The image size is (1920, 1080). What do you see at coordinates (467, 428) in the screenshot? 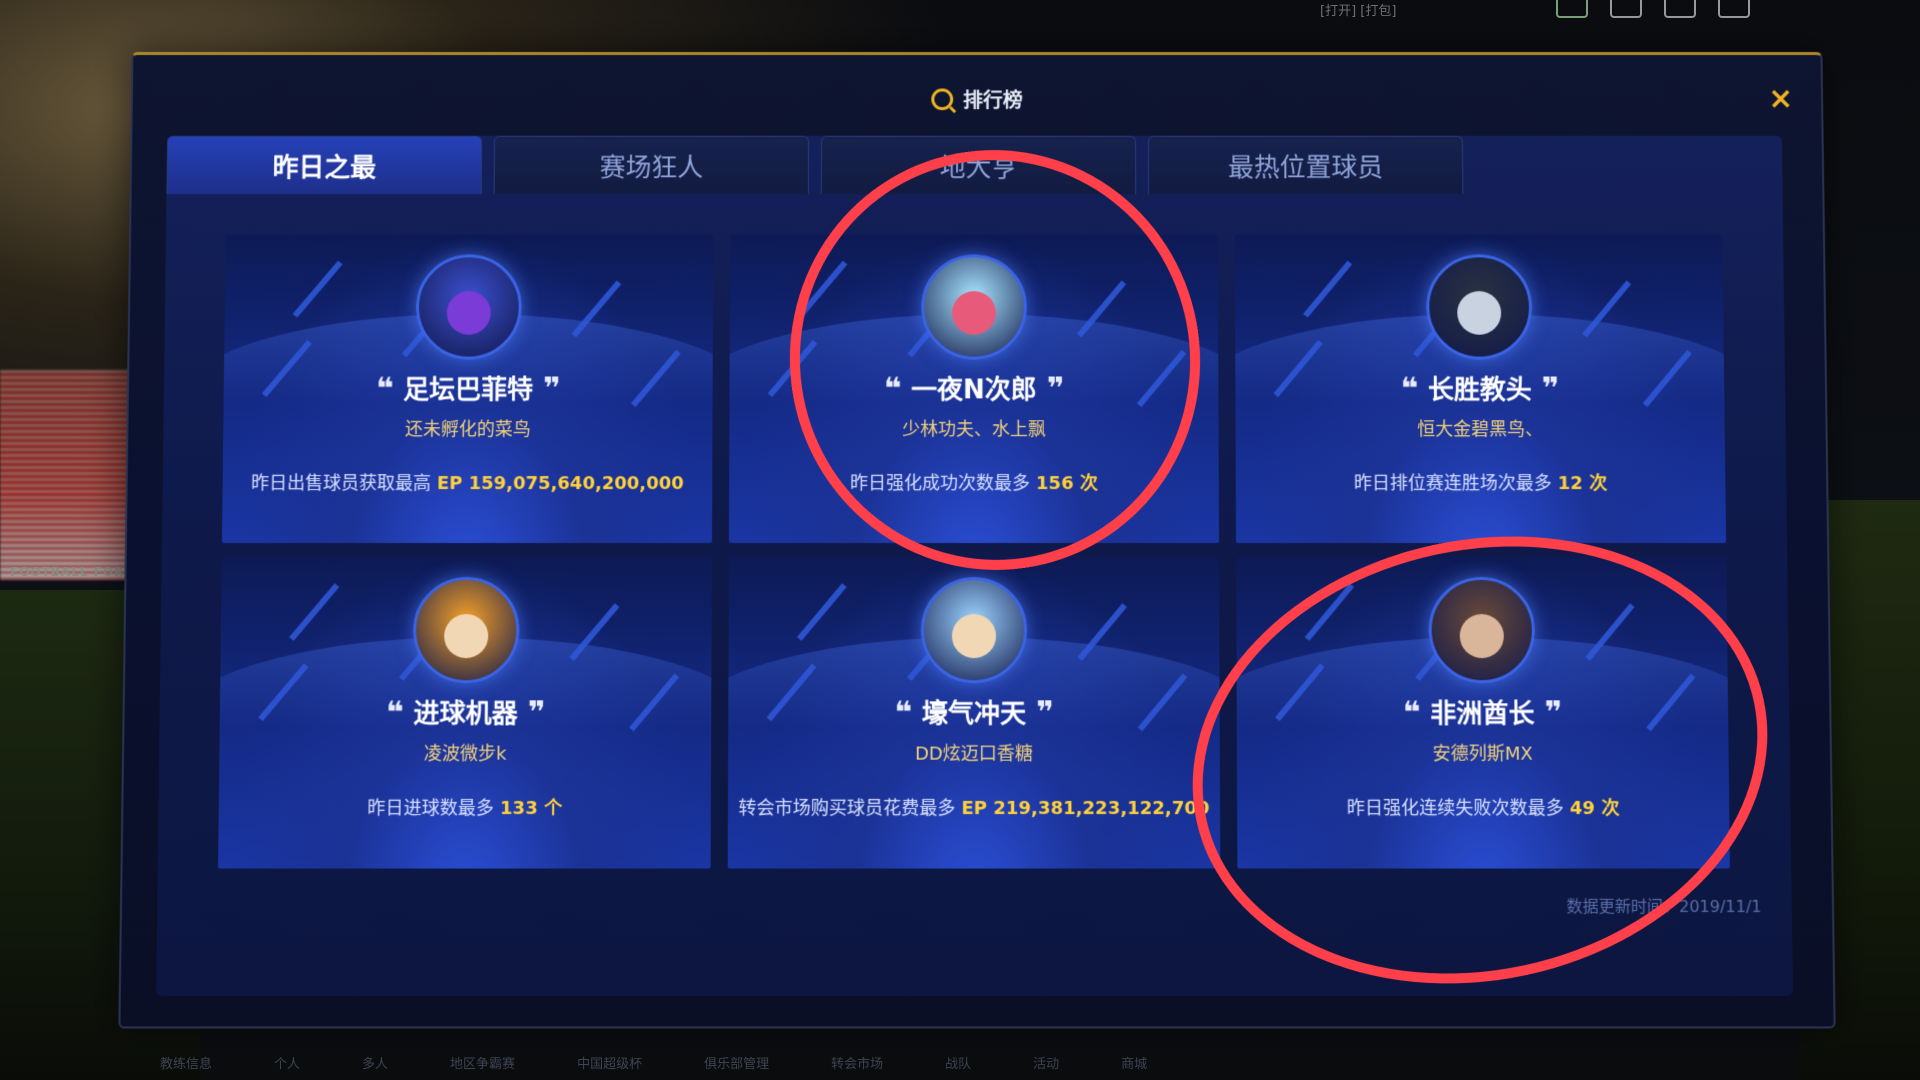
I see `player-name: 还未孵化的菜鸟` at bounding box center [467, 428].